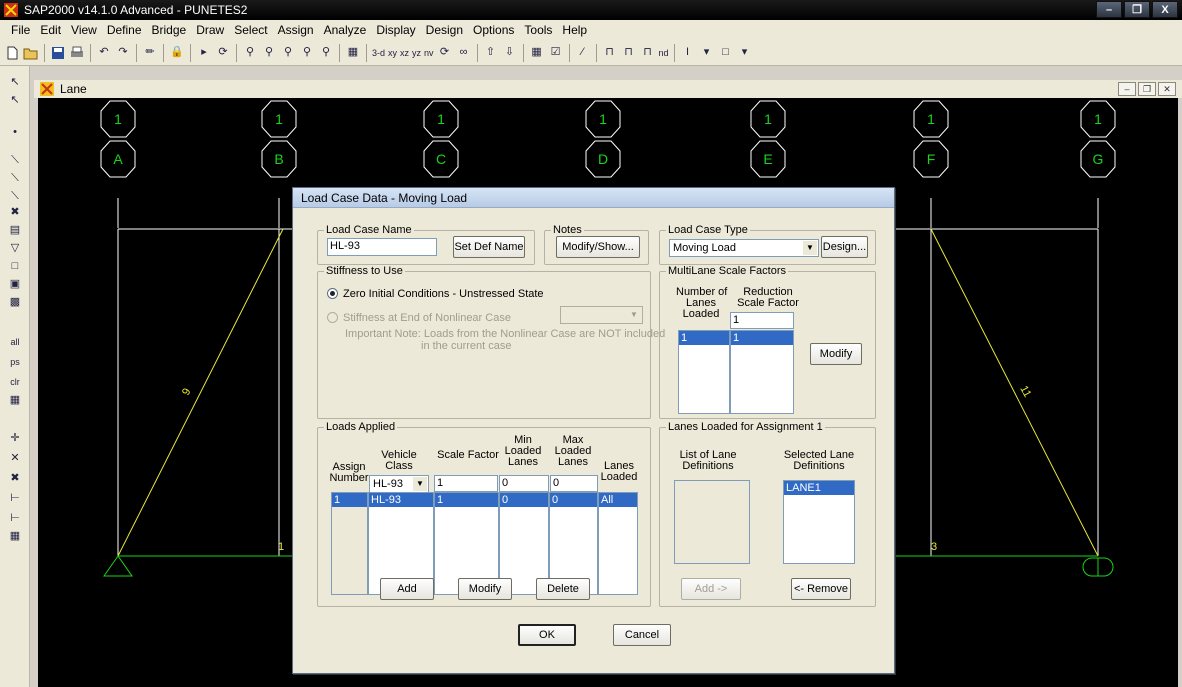 The height and width of the screenshot is (687, 1182). Describe the element at coordinates (601, 315) in the screenshot. I see `nonlinear-case-select: ▼` at that location.